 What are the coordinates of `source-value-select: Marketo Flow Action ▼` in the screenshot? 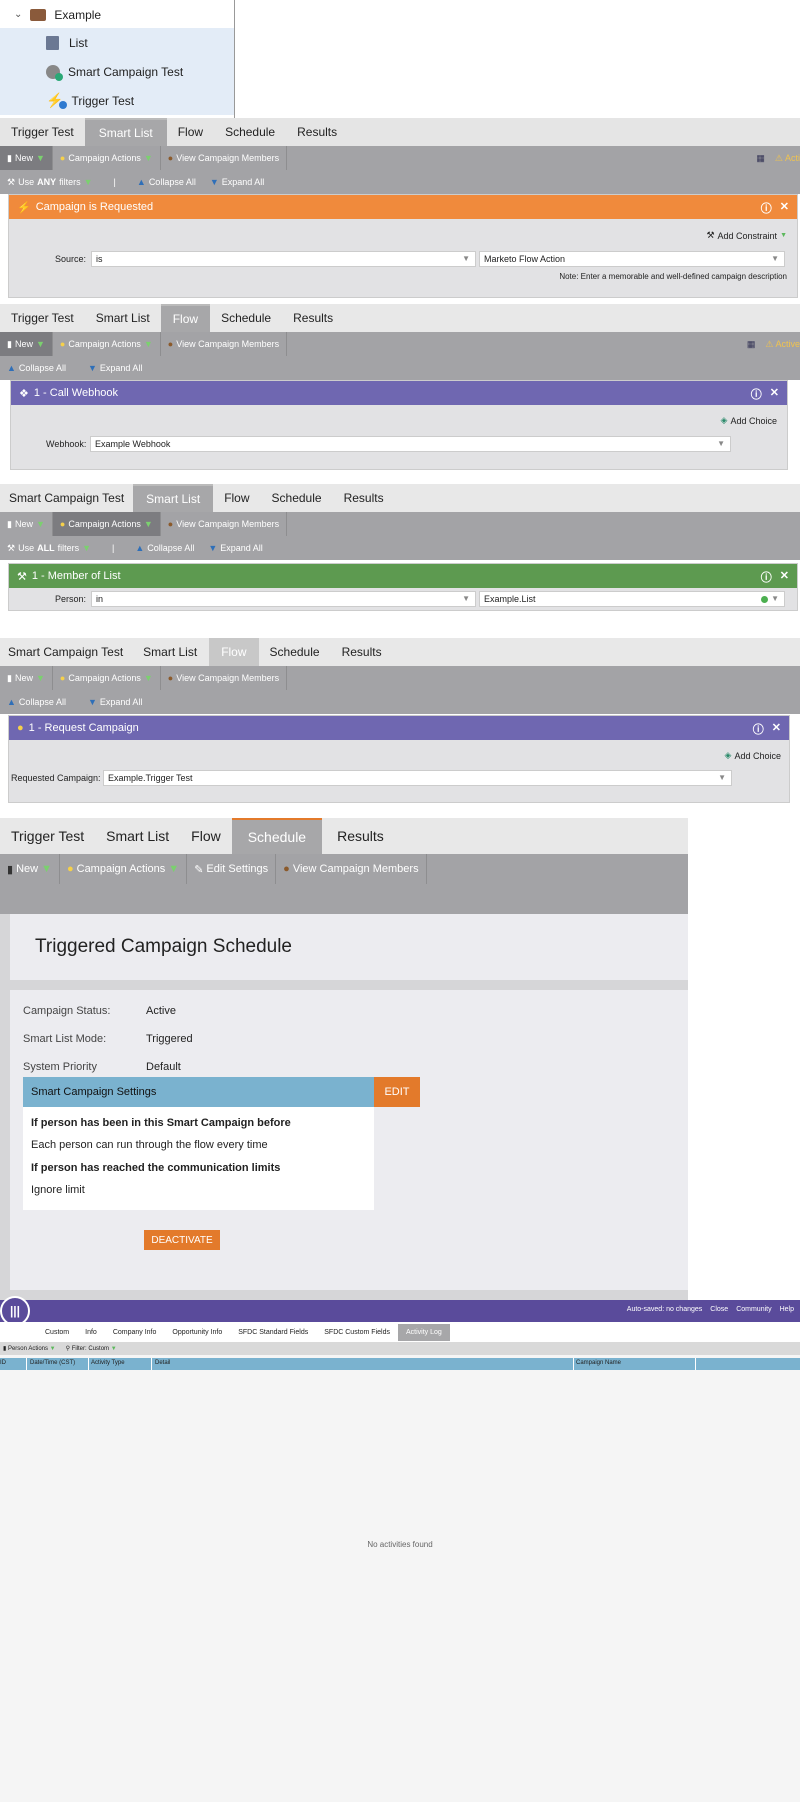 It's located at (632, 259).